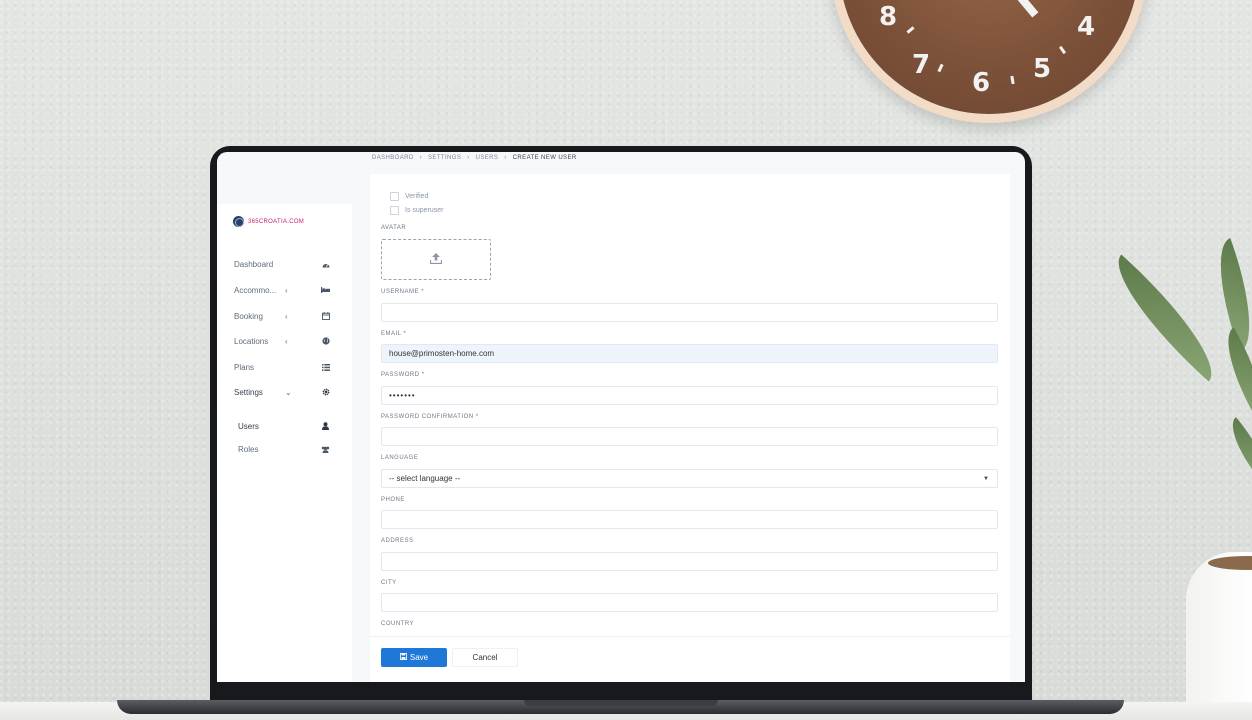 This screenshot has width=1252, height=720. I want to click on plant-pot, so click(1219, 636).